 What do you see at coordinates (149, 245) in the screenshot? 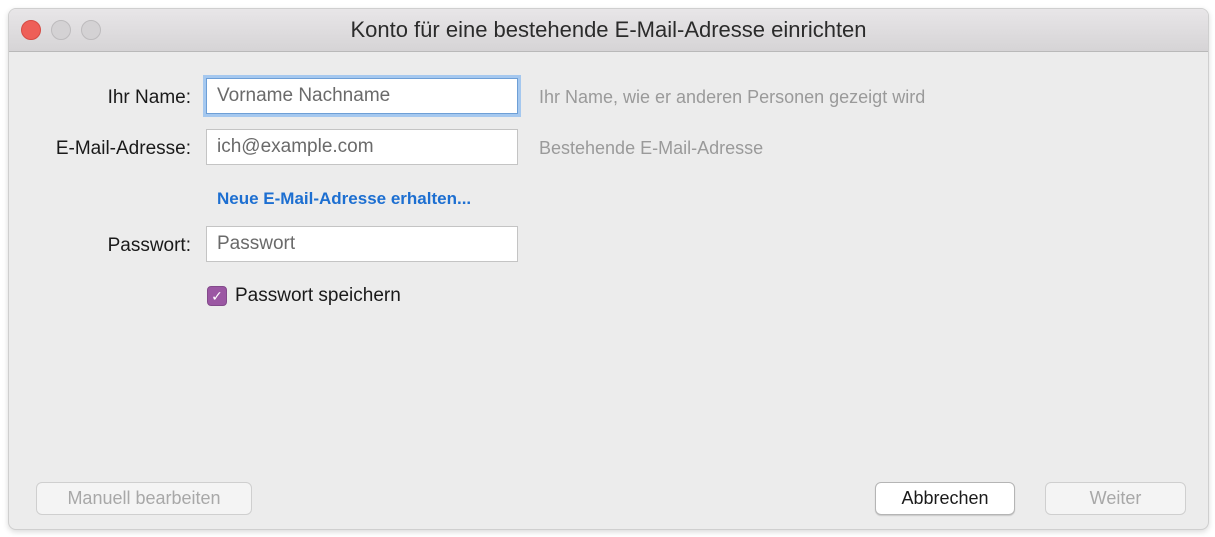
I see `password-label: Passwort:` at bounding box center [149, 245].